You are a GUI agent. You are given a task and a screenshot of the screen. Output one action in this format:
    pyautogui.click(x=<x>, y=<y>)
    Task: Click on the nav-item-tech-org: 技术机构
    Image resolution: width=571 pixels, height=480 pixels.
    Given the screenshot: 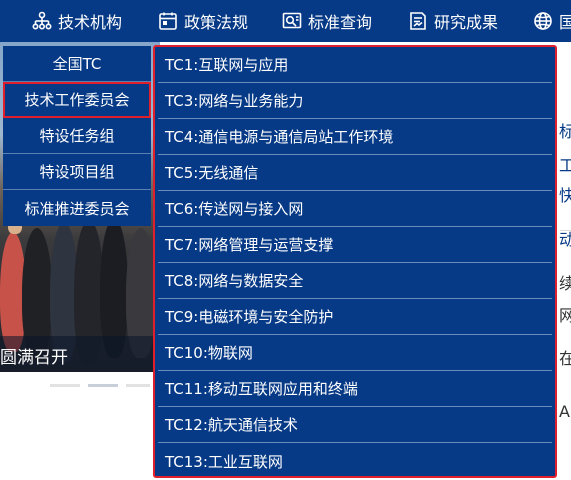 What is the action you would take?
    pyautogui.click(x=77, y=21)
    